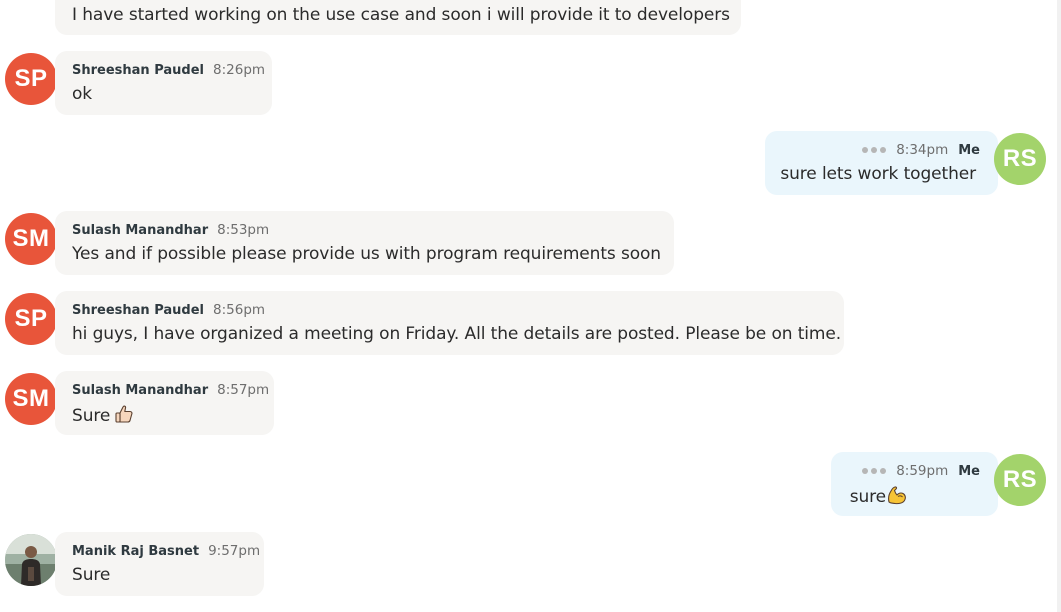 This screenshot has height=612, width=1061. Describe the element at coordinates (914, 484) in the screenshot. I see `message-bubble: 8:59pm Me sure` at that location.